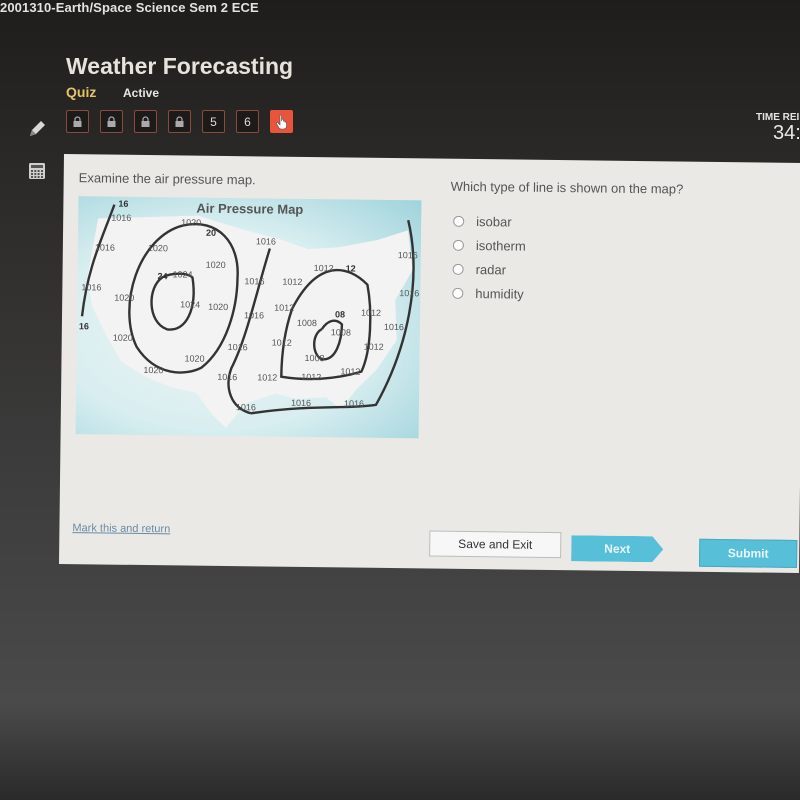  What do you see at coordinates (129, 7) in the screenshot?
I see `course-title: 2001310-Earth/Space Science Sem 2 ECE` at bounding box center [129, 7].